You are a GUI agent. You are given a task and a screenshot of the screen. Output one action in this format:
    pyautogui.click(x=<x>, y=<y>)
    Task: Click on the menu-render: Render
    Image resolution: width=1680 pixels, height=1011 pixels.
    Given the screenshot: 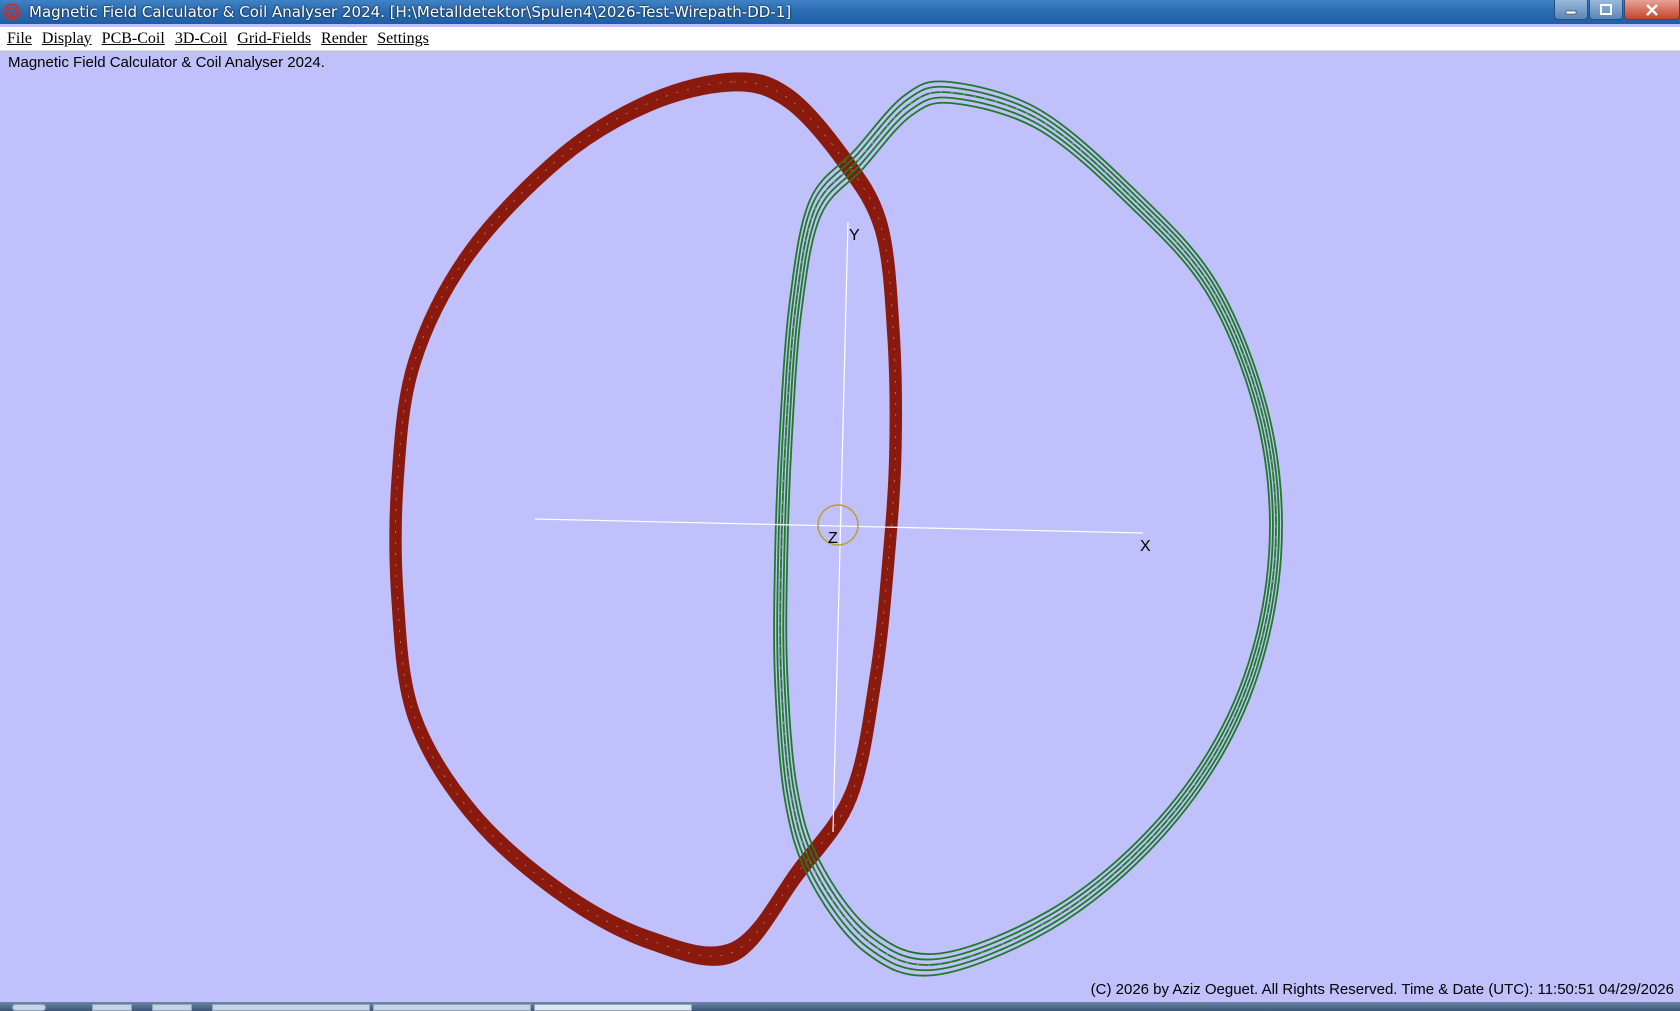 What is the action you would take?
    pyautogui.click(x=346, y=39)
    